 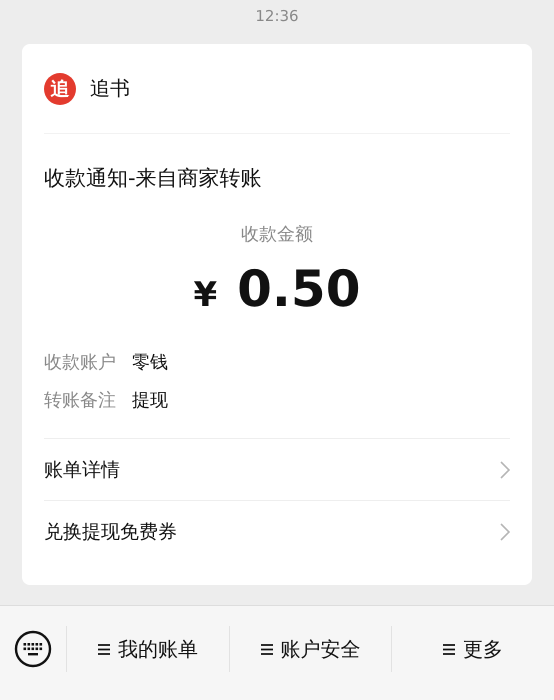 What do you see at coordinates (60, 88) in the screenshot?
I see `app-logo: 追` at bounding box center [60, 88].